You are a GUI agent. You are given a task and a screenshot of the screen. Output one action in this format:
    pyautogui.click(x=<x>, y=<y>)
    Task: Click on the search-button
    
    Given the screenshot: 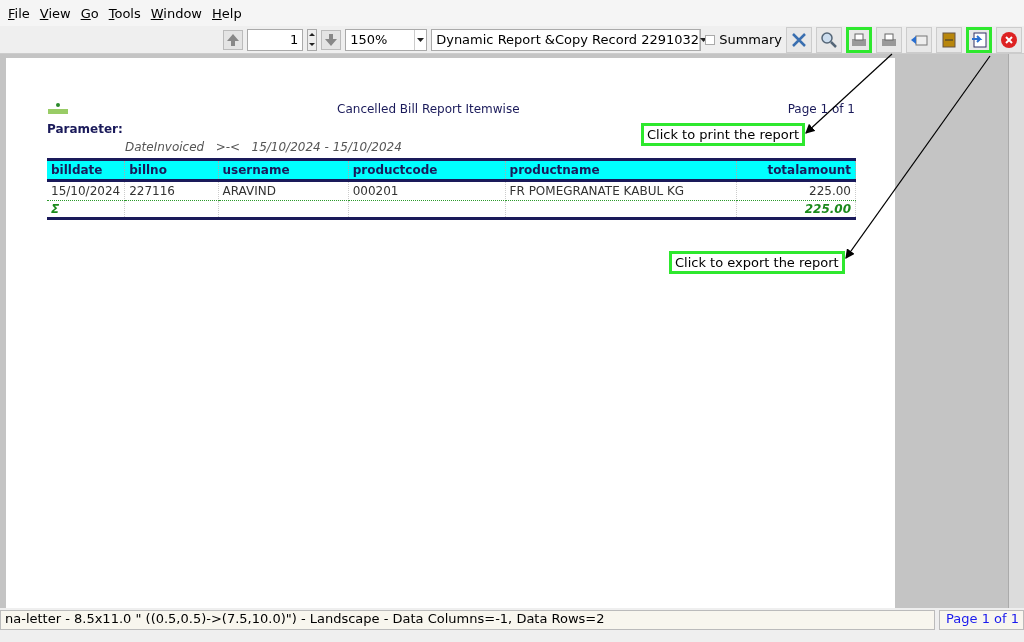 What is the action you would take?
    pyautogui.click(x=829, y=39)
    